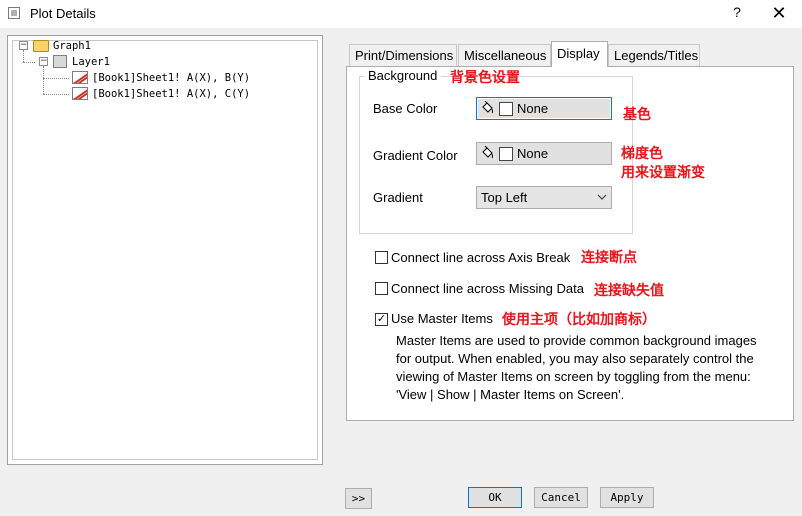  Describe the element at coordinates (63, 13) in the screenshot. I see `window-title: Plot Details` at that location.